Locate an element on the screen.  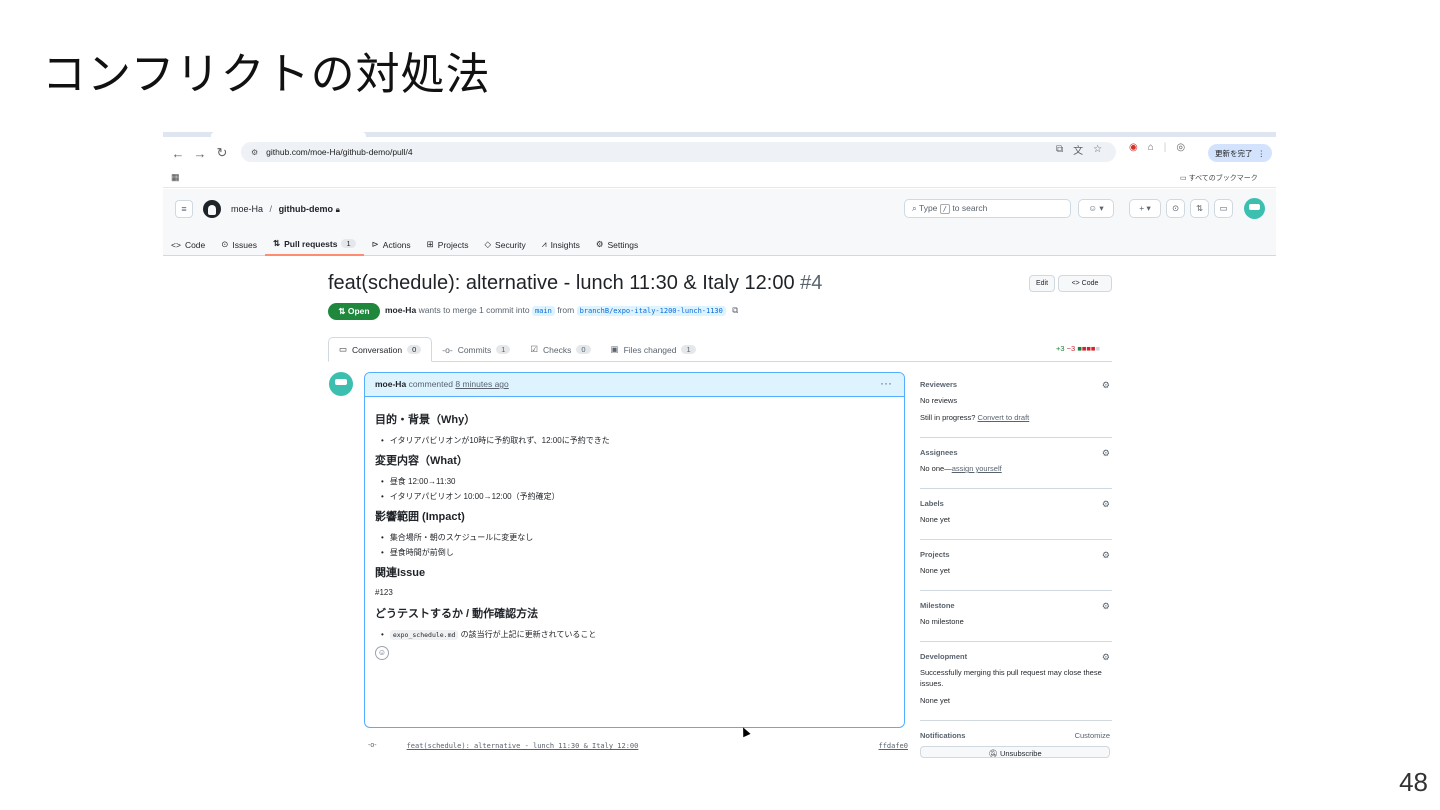
diffstat-blocks: ■■■■■ is located at coordinates (1088, 348).